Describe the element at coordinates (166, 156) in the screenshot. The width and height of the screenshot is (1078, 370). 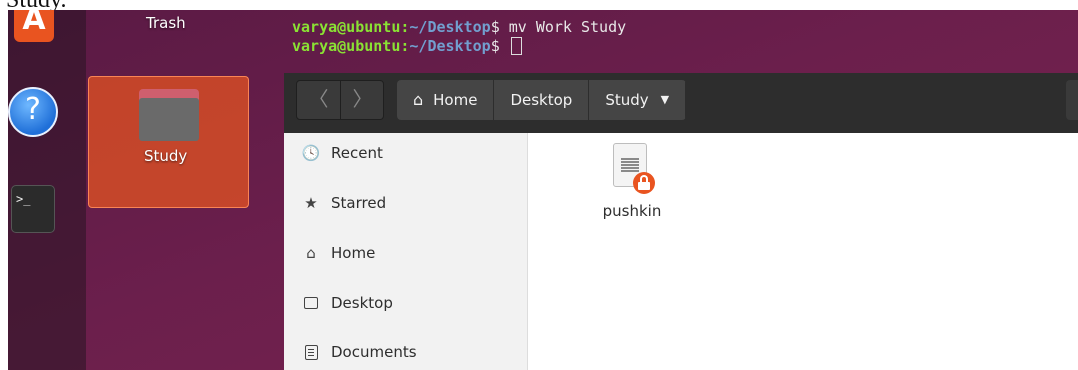
I see `desktop-icon-study-label: Study` at that location.